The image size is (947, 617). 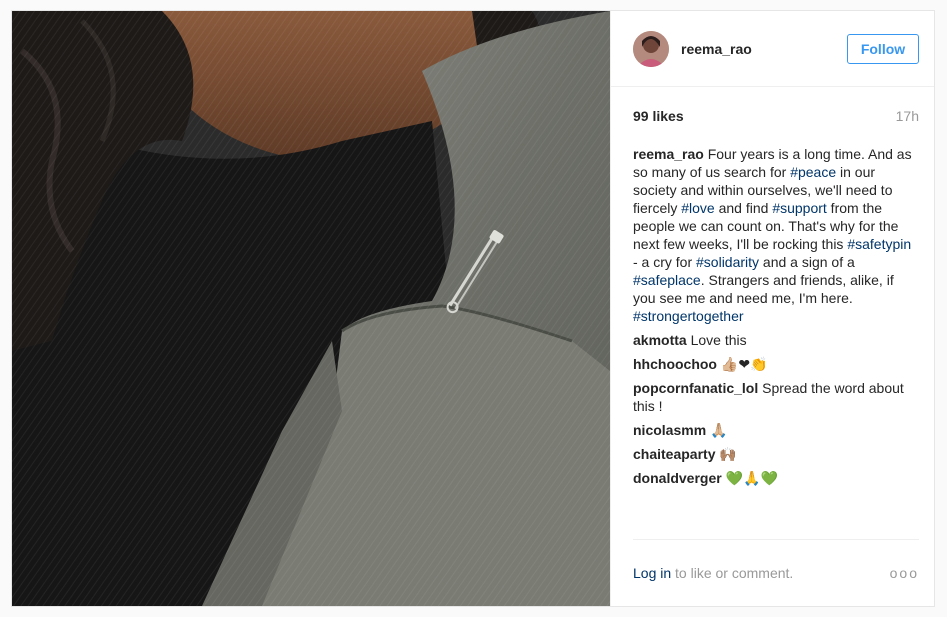 What do you see at coordinates (716, 340) in the screenshot?
I see `comment-text: Love this` at bounding box center [716, 340].